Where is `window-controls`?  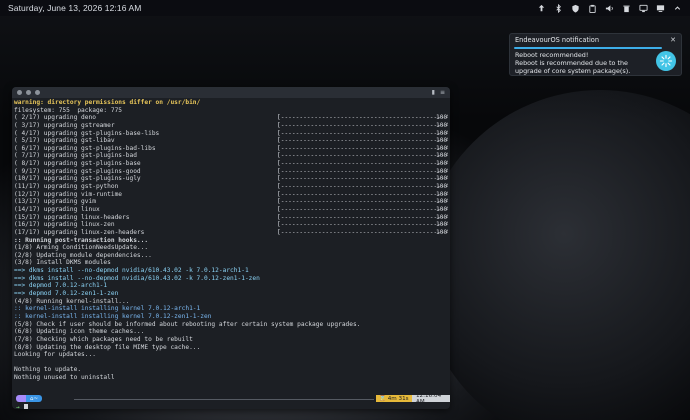
window-controls is located at coordinates (28, 92).